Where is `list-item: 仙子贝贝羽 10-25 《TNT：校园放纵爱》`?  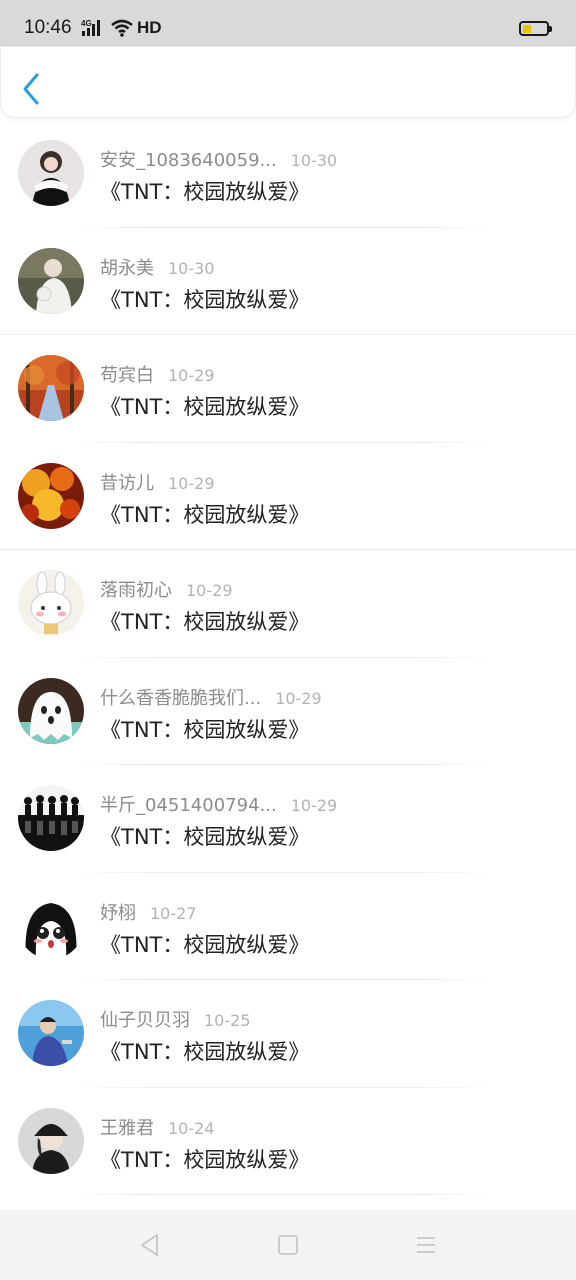 list-item: 仙子贝贝羽 10-25 《TNT：校园放纵爱》 is located at coordinates (288, 1034).